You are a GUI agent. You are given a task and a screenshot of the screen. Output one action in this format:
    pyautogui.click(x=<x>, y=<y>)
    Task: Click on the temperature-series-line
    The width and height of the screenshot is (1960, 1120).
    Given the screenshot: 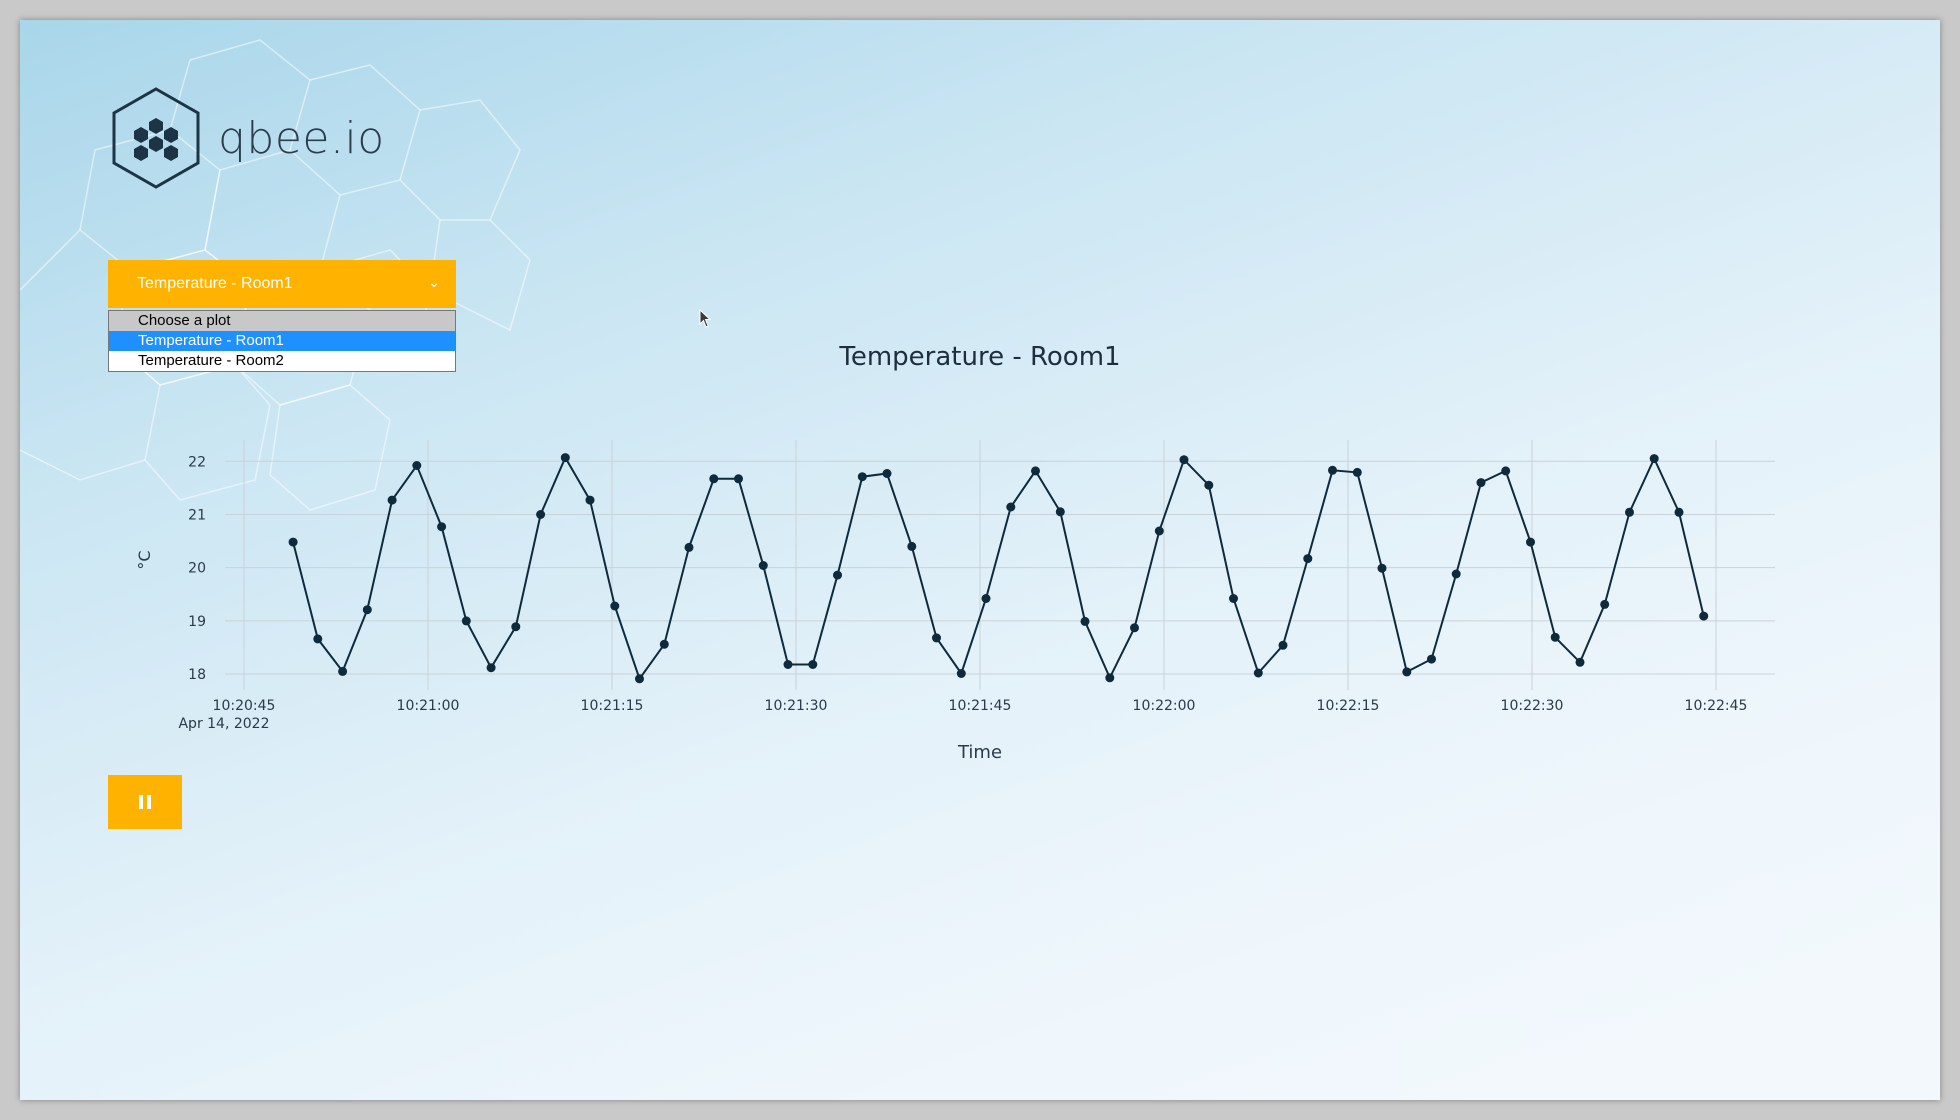 What is the action you would take?
    pyautogui.click(x=998, y=568)
    